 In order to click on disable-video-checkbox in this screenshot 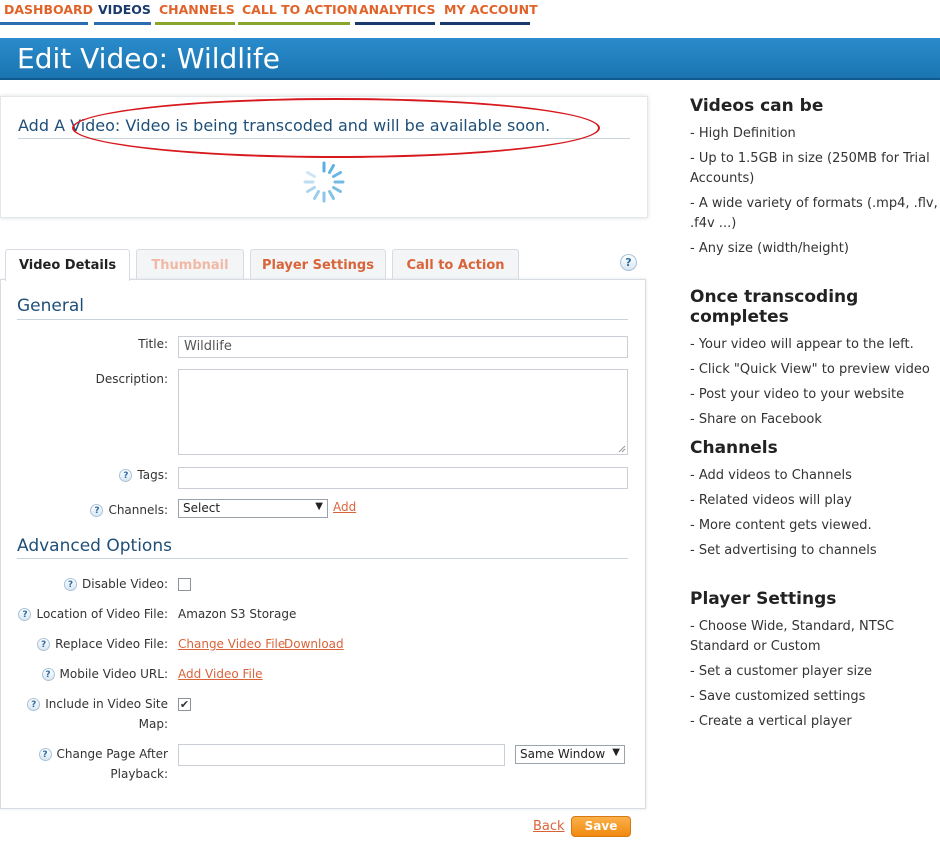, I will do `click(184, 584)`.